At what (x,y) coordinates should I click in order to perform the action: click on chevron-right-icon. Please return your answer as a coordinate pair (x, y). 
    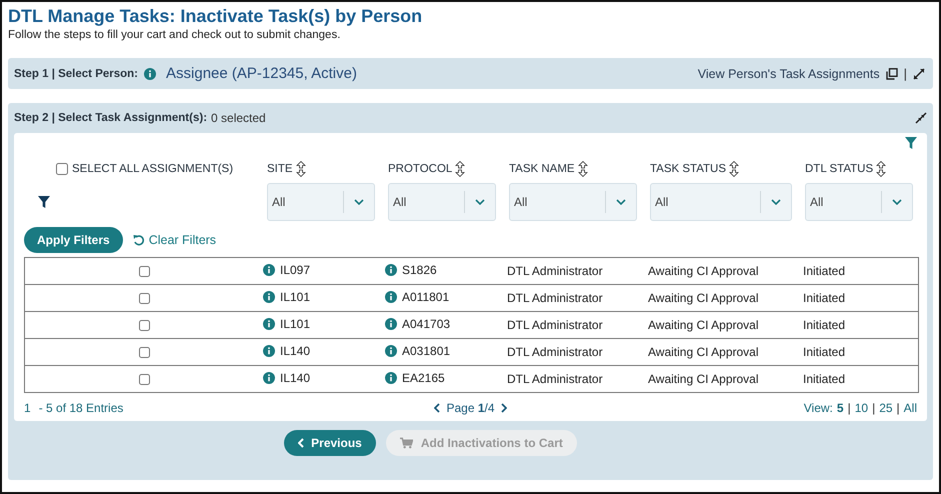
    Looking at the image, I should click on (503, 408).